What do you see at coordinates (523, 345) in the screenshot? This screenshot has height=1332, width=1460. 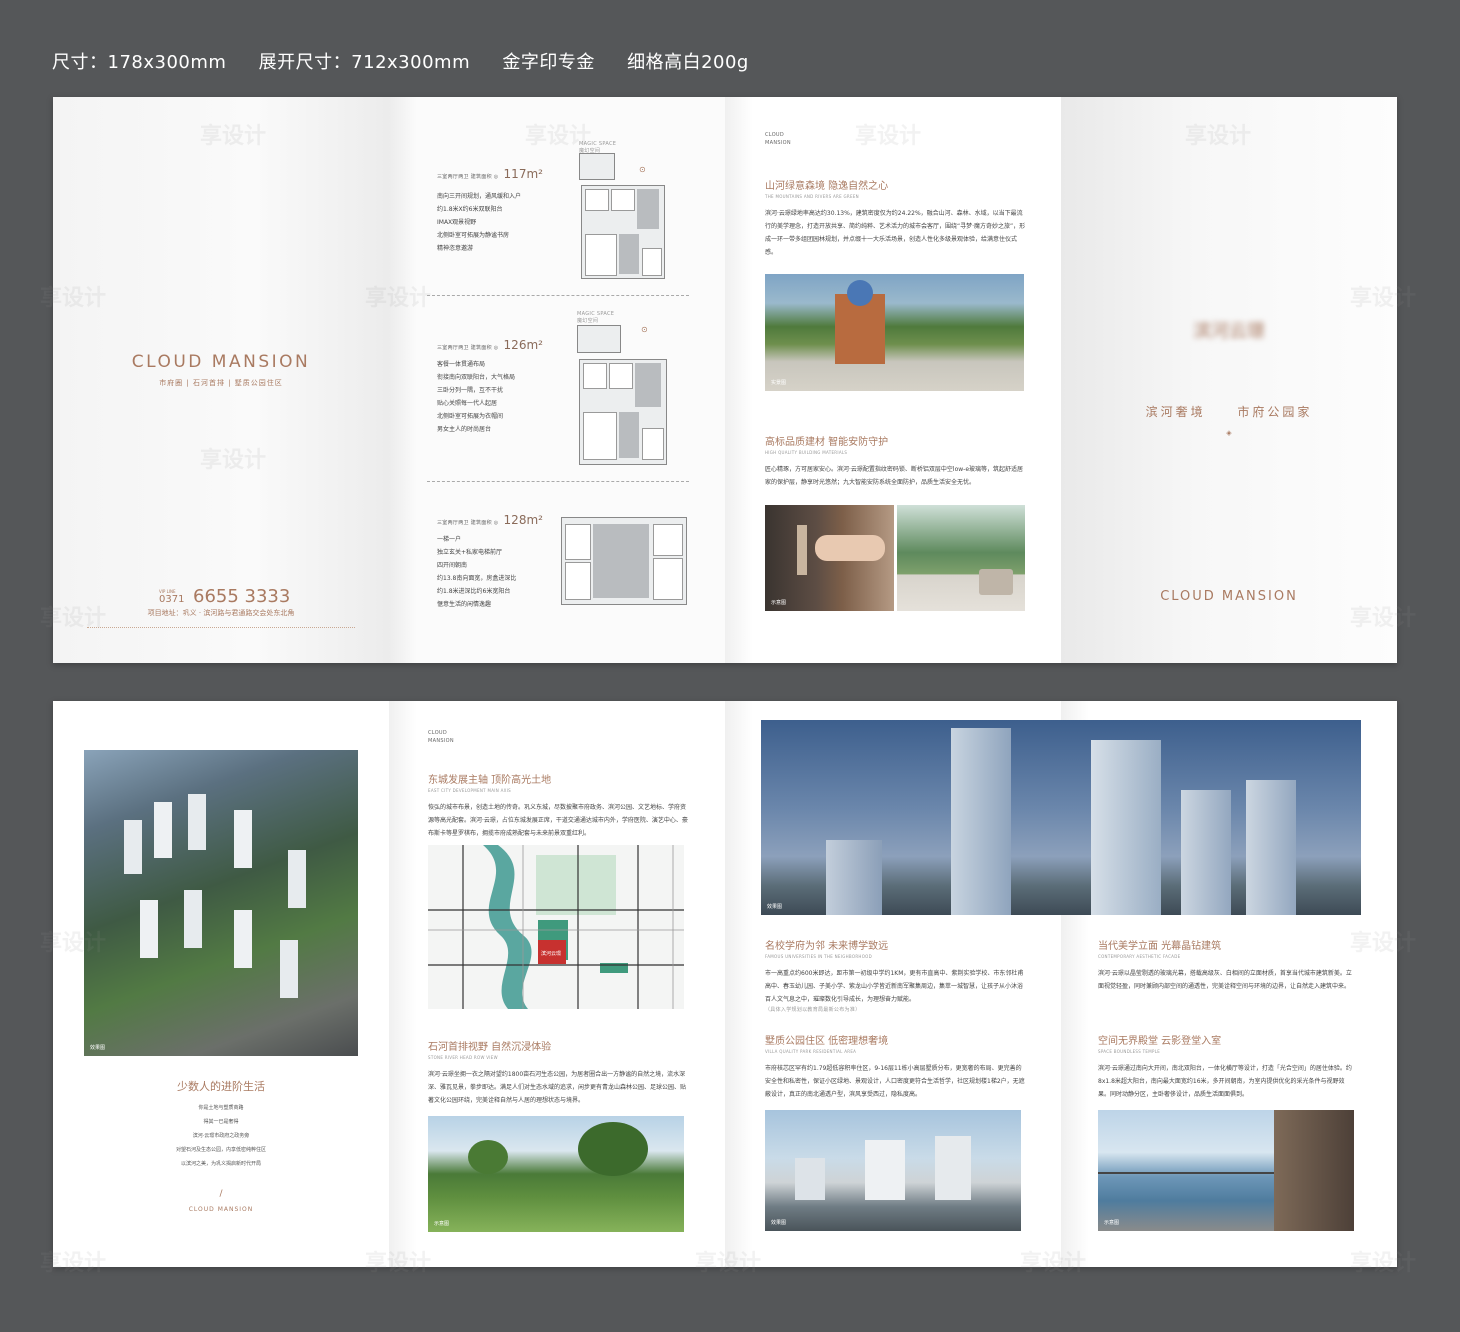 I see `plan-area: 126m²` at bounding box center [523, 345].